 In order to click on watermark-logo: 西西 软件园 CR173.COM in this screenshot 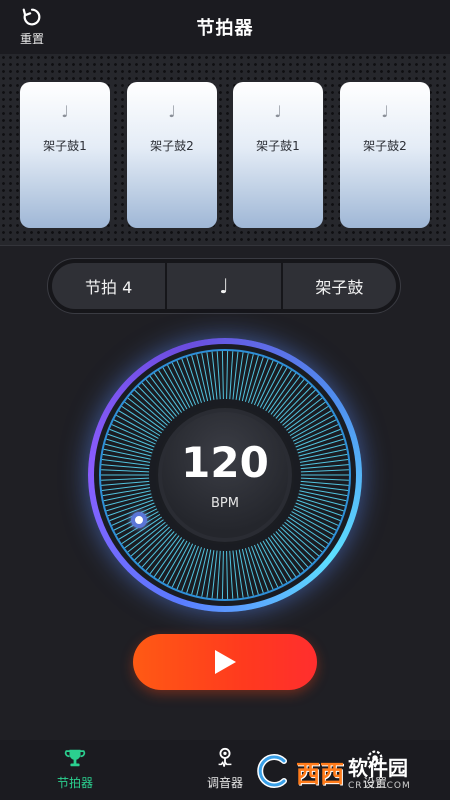, I will do `click(349, 771)`.